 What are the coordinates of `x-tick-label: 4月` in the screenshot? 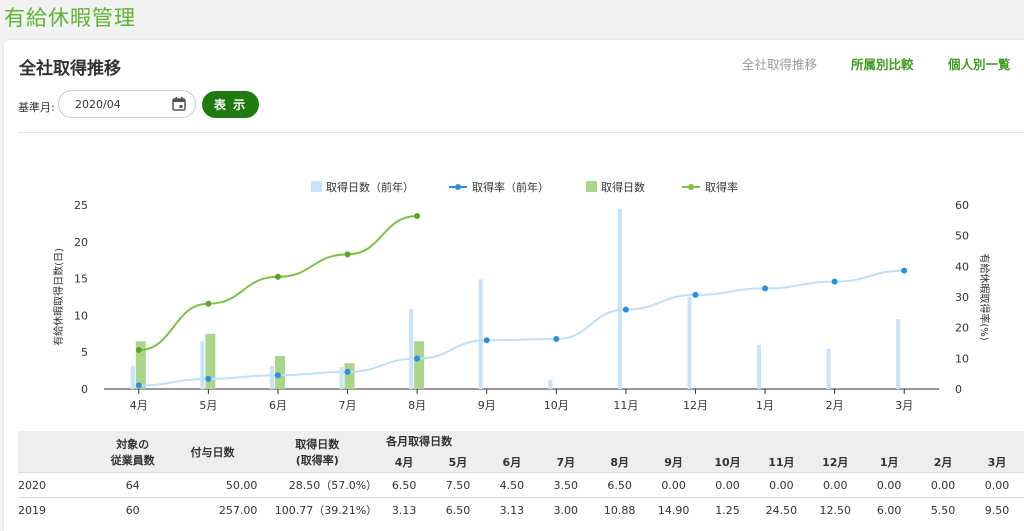 It's located at (139, 405).